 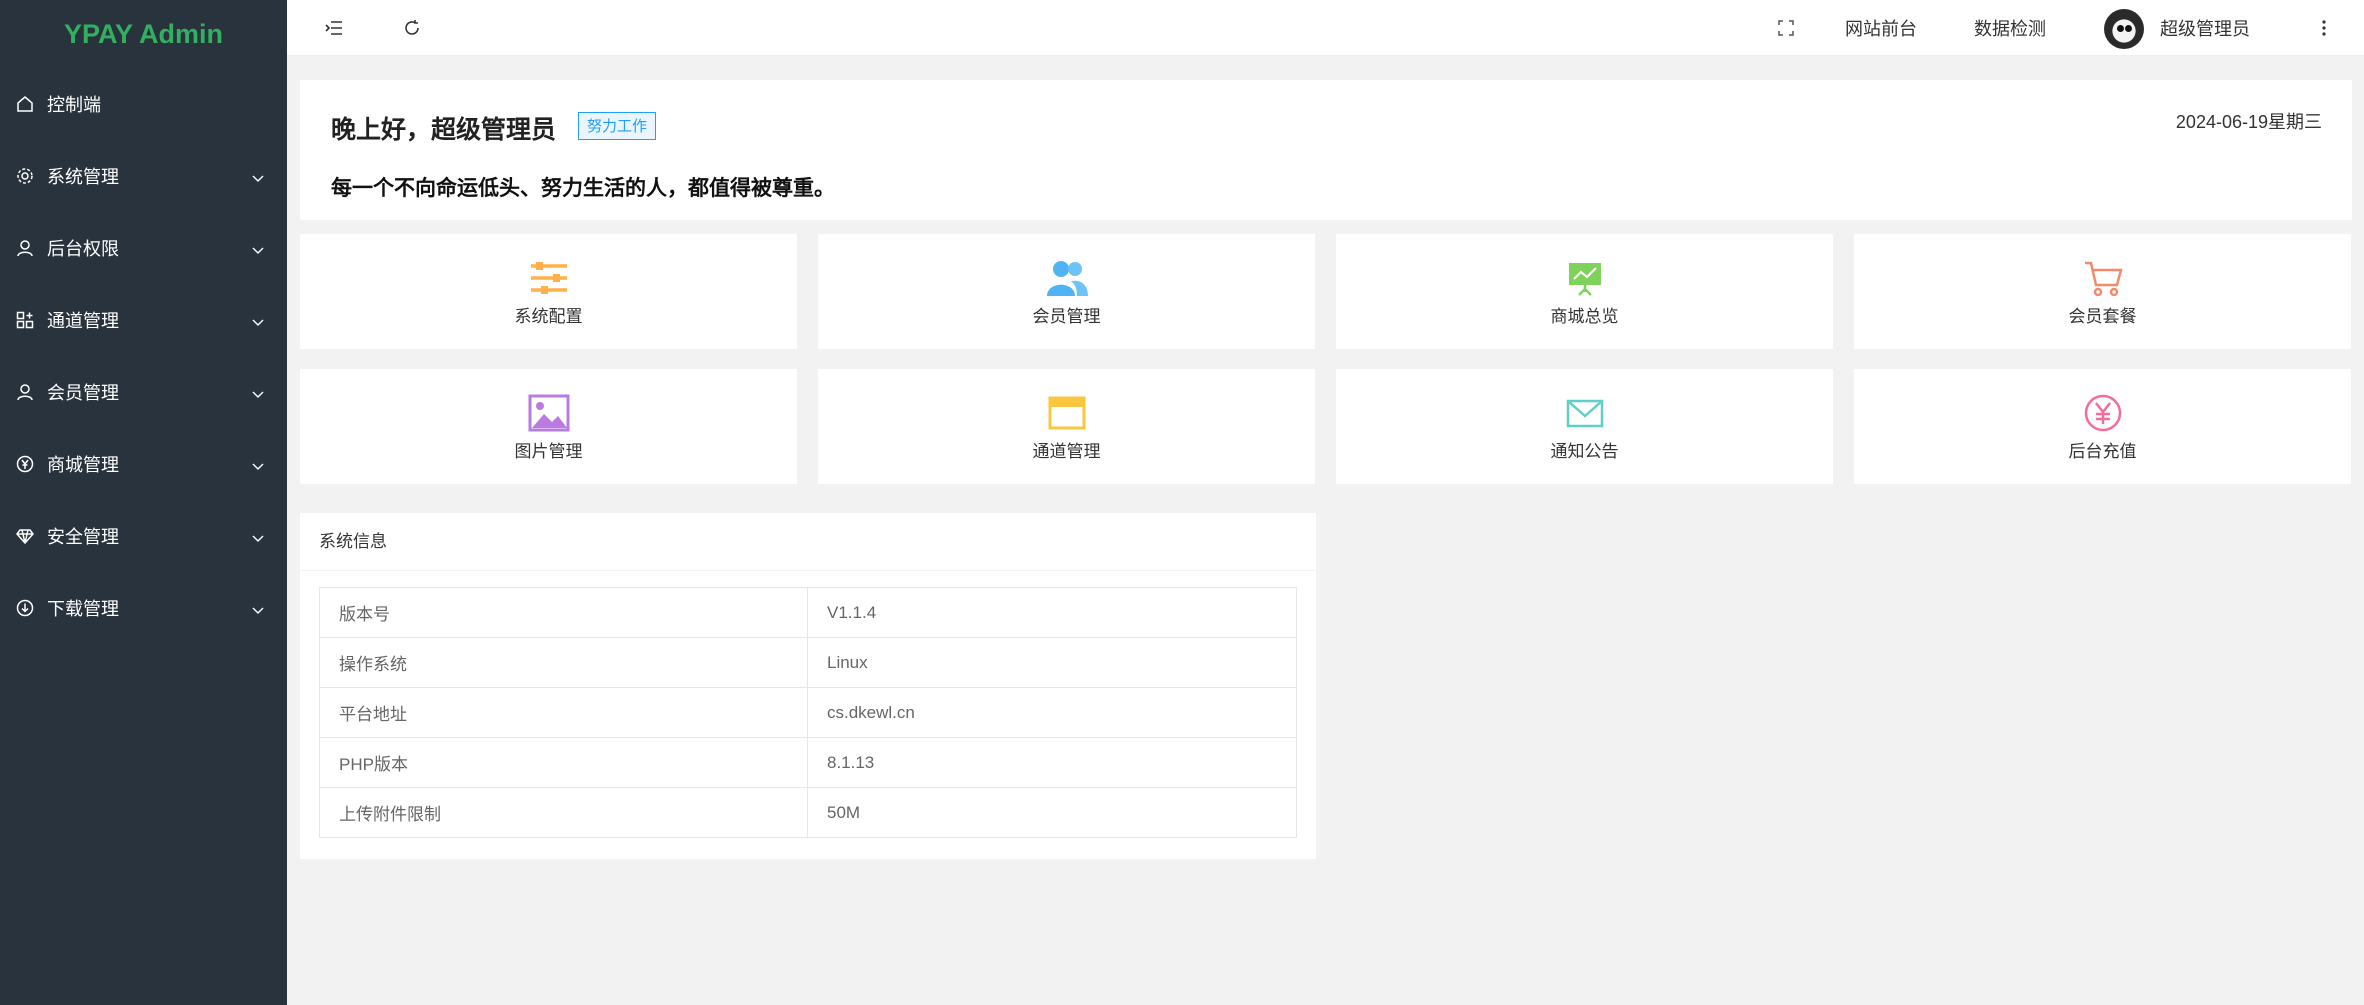 What do you see at coordinates (74, 105) in the screenshot?
I see `sidebar-item-label: 控制端` at bounding box center [74, 105].